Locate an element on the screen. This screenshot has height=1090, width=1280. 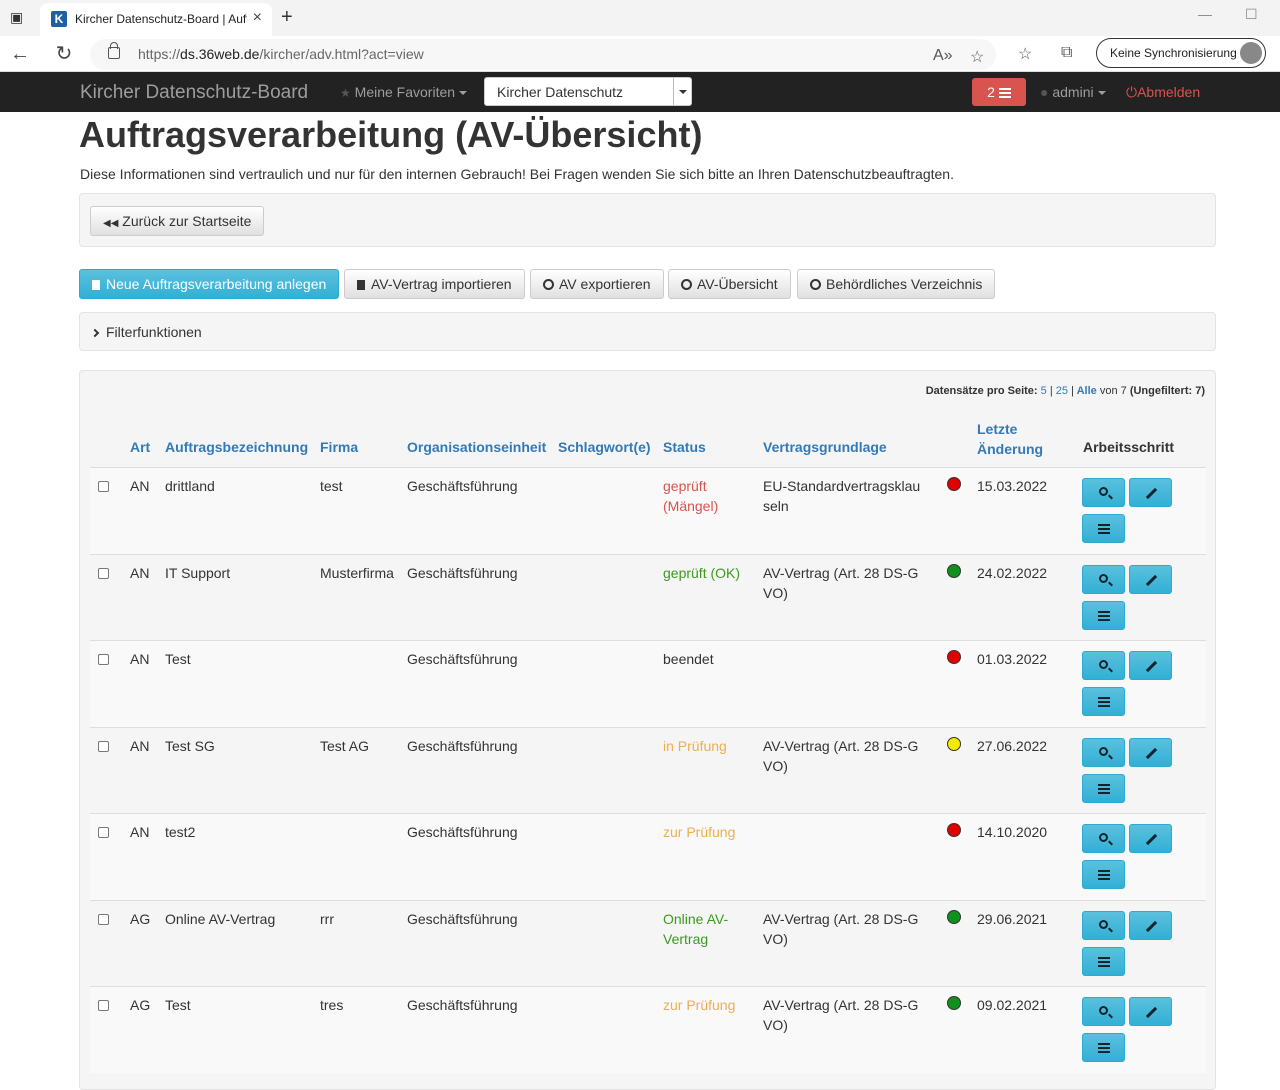
notifications-button: 2 is located at coordinates (999, 92).